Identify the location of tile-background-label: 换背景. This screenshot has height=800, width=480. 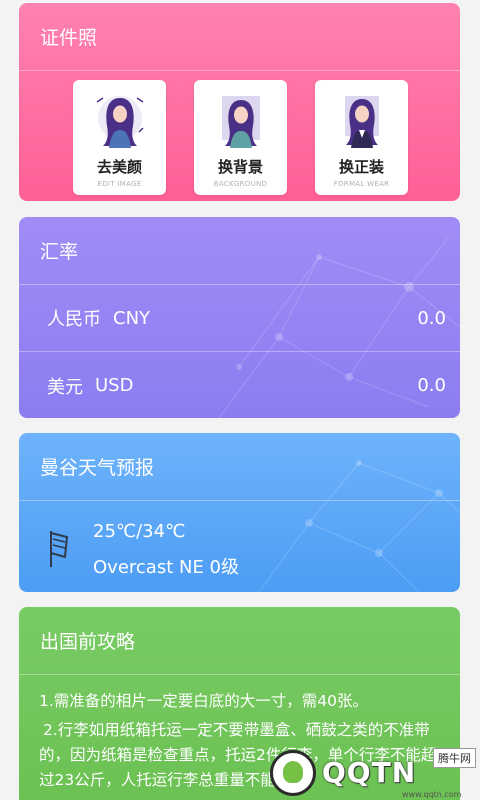
(240, 167).